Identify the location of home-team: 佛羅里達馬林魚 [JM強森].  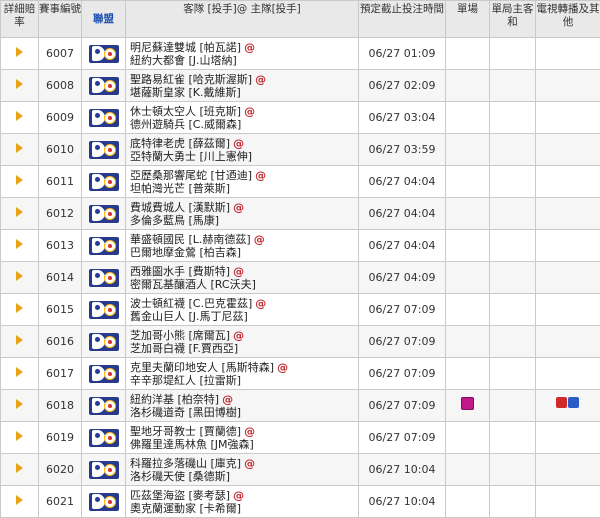
(192, 444).